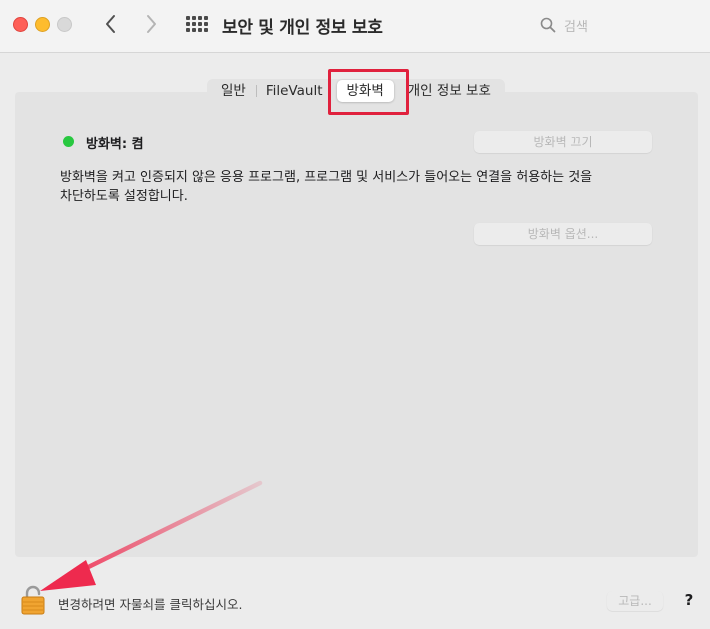 The height and width of the screenshot is (629, 710). I want to click on lock-instruction-text: 변경하려면 자물쇠를 클릭하십시오., so click(150, 604).